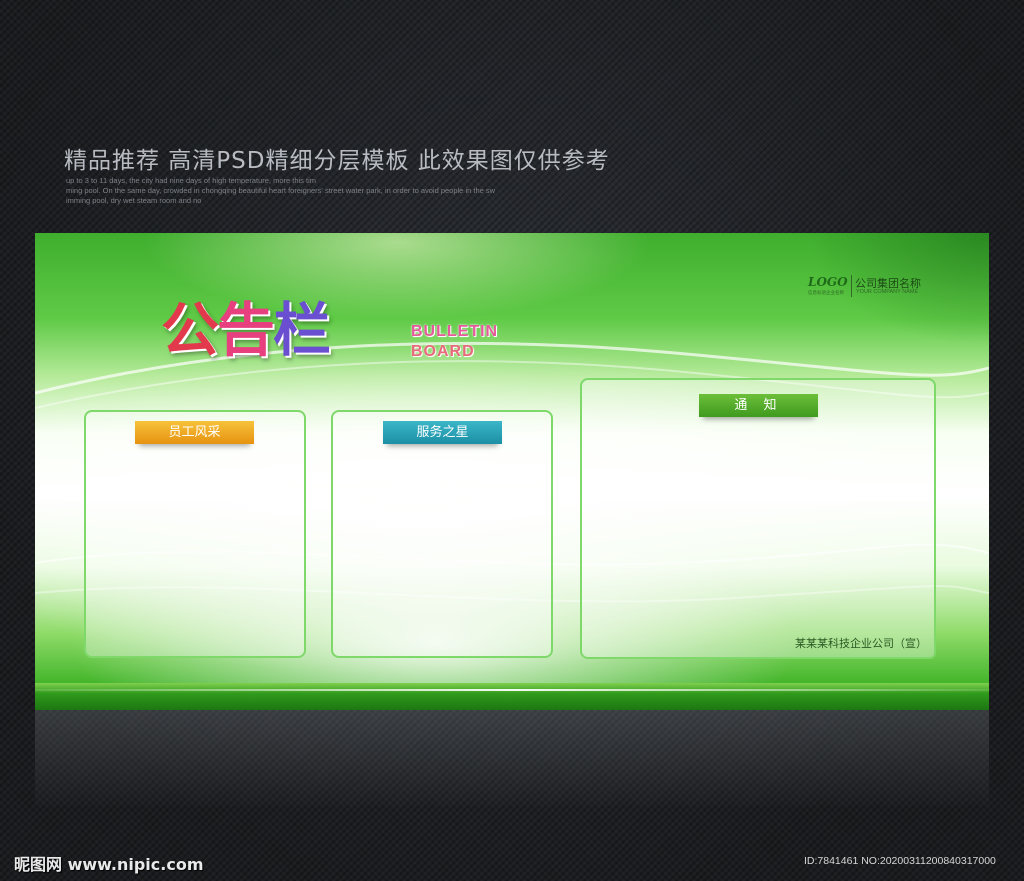  Describe the element at coordinates (900, 861) in the screenshot. I see `image-id-watermark: ID:7841461 NO:20200311200840317000` at that location.